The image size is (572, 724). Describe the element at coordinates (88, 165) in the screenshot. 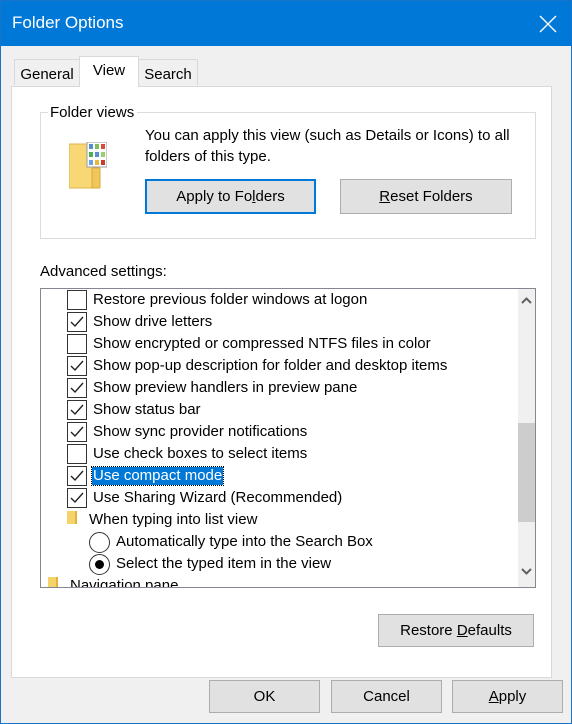

I see `folder-views-icon` at that location.